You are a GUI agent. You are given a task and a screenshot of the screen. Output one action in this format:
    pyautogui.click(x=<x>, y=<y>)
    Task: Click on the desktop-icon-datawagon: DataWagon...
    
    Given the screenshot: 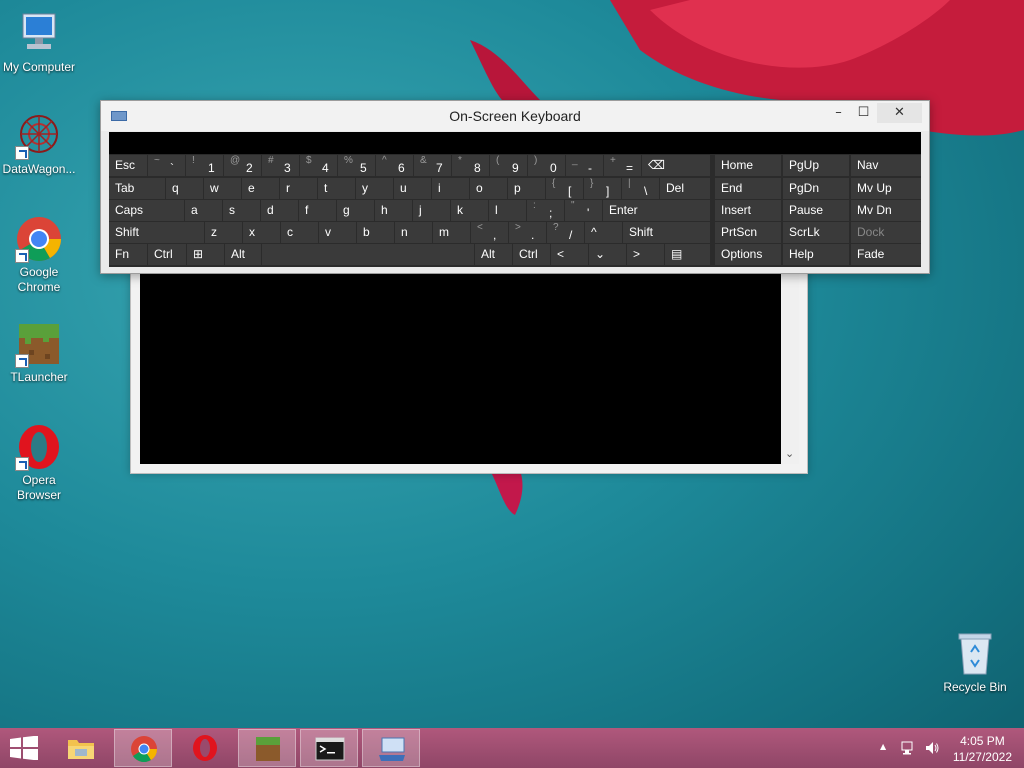 What is the action you would take?
    pyautogui.click(x=39, y=144)
    